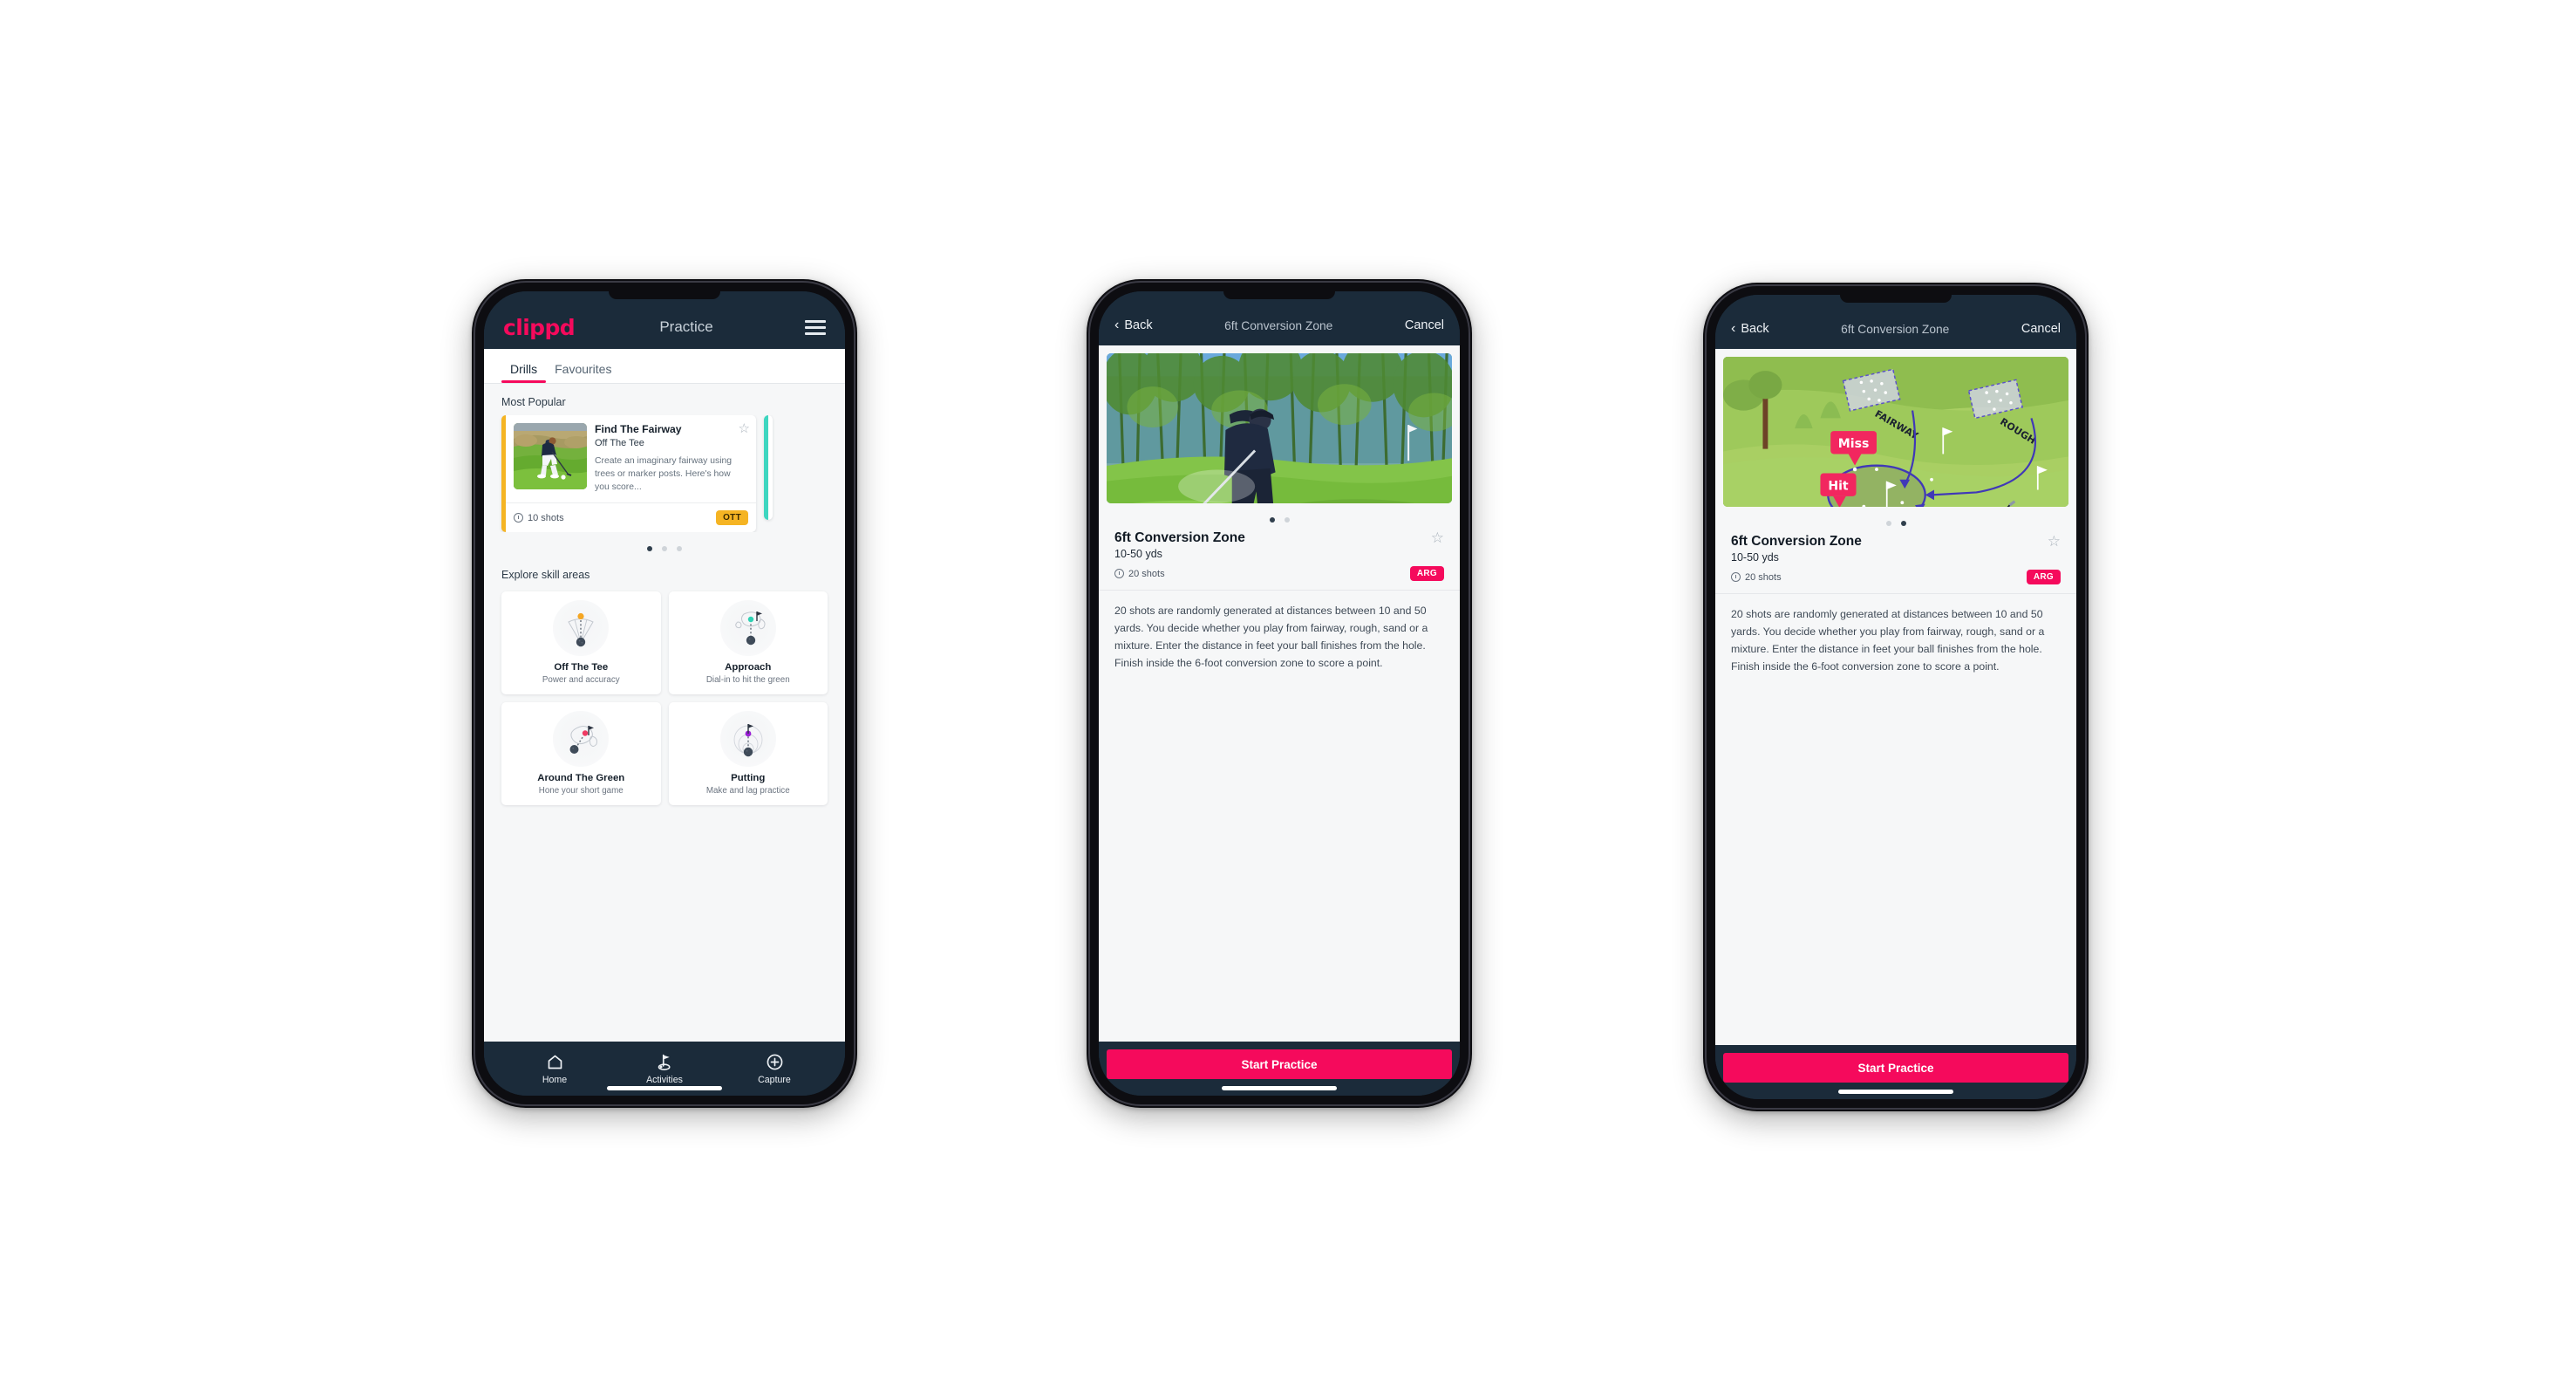 The image size is (2576, 1387). I want to click on tab-drills: Drills, so click(524, 372).